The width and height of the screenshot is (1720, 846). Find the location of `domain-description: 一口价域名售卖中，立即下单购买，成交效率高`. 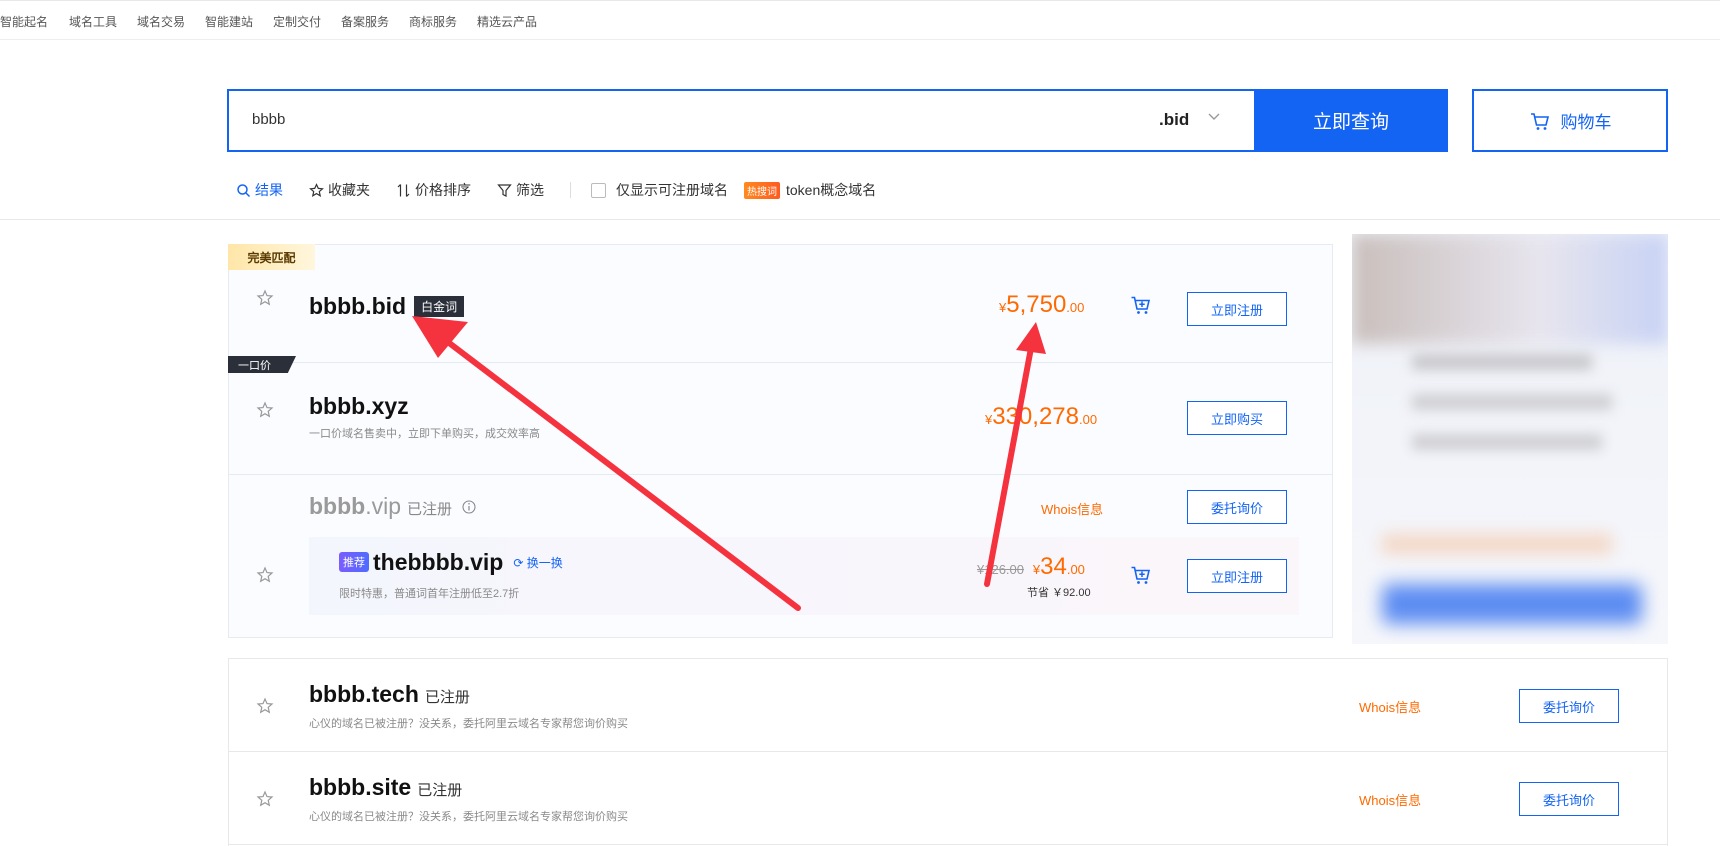

domain-description: 一口价域名售卖中，立即下单购买，成交效率高 is located at coordinates (424, 434).